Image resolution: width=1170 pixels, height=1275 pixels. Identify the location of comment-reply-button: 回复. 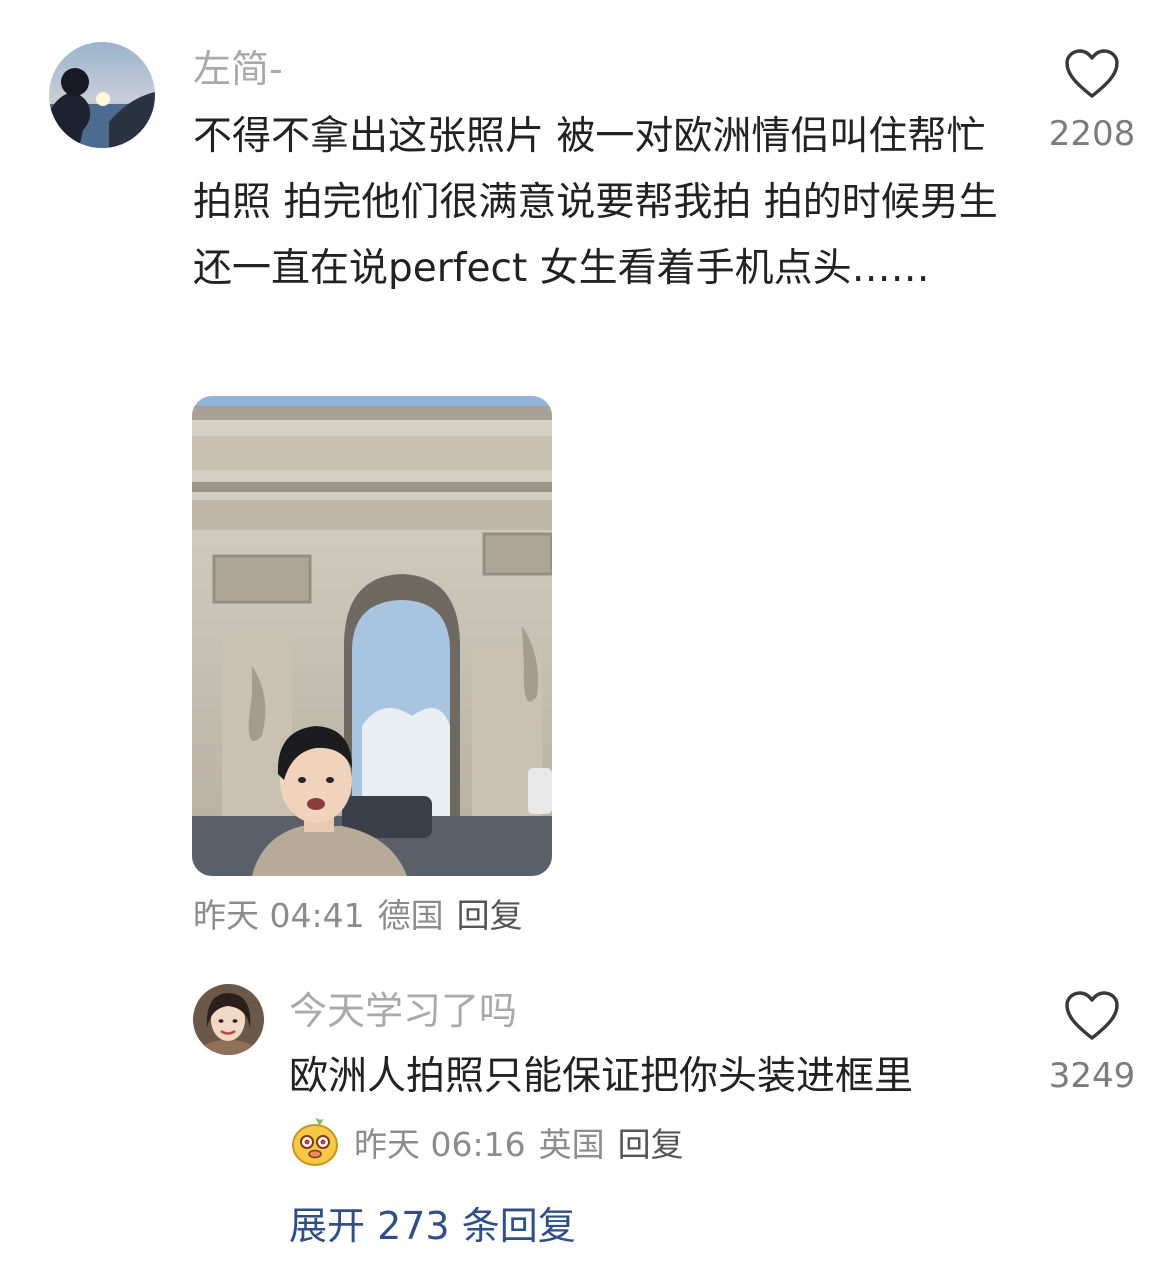
(490, 915).